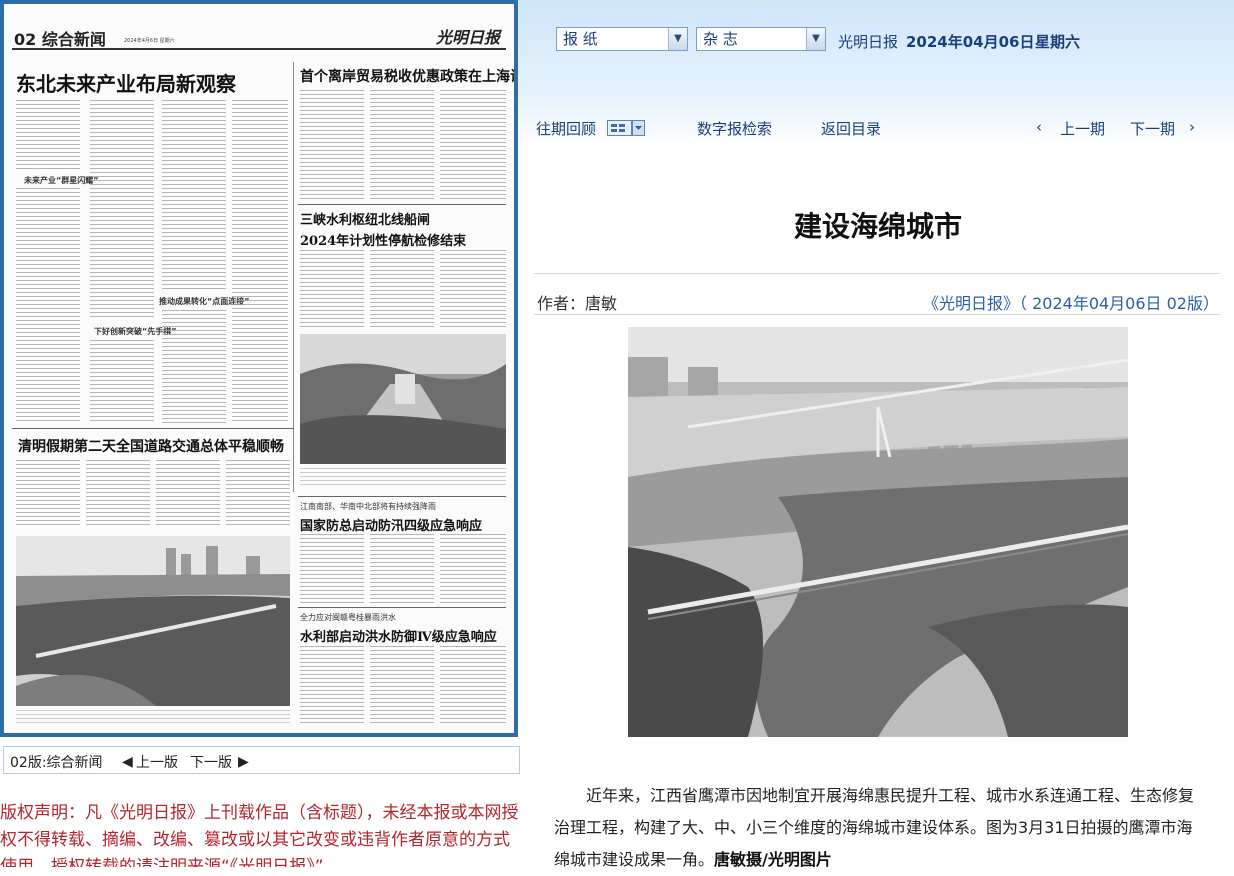  Describe the element at coordinates (970, 42) in the screenshot. I see `issue-date: 2024年04月06日` at that location.